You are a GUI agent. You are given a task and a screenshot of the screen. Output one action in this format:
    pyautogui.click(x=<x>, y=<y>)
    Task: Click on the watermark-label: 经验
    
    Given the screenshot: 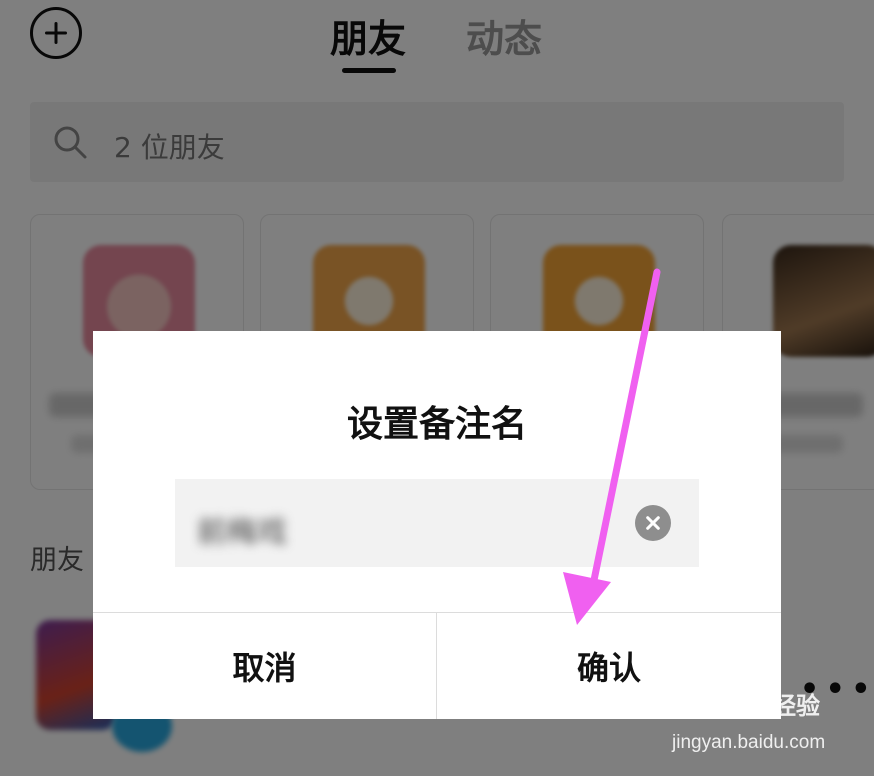 What is the action you would take?
    pyautogui.click(x=796, y=706)
    